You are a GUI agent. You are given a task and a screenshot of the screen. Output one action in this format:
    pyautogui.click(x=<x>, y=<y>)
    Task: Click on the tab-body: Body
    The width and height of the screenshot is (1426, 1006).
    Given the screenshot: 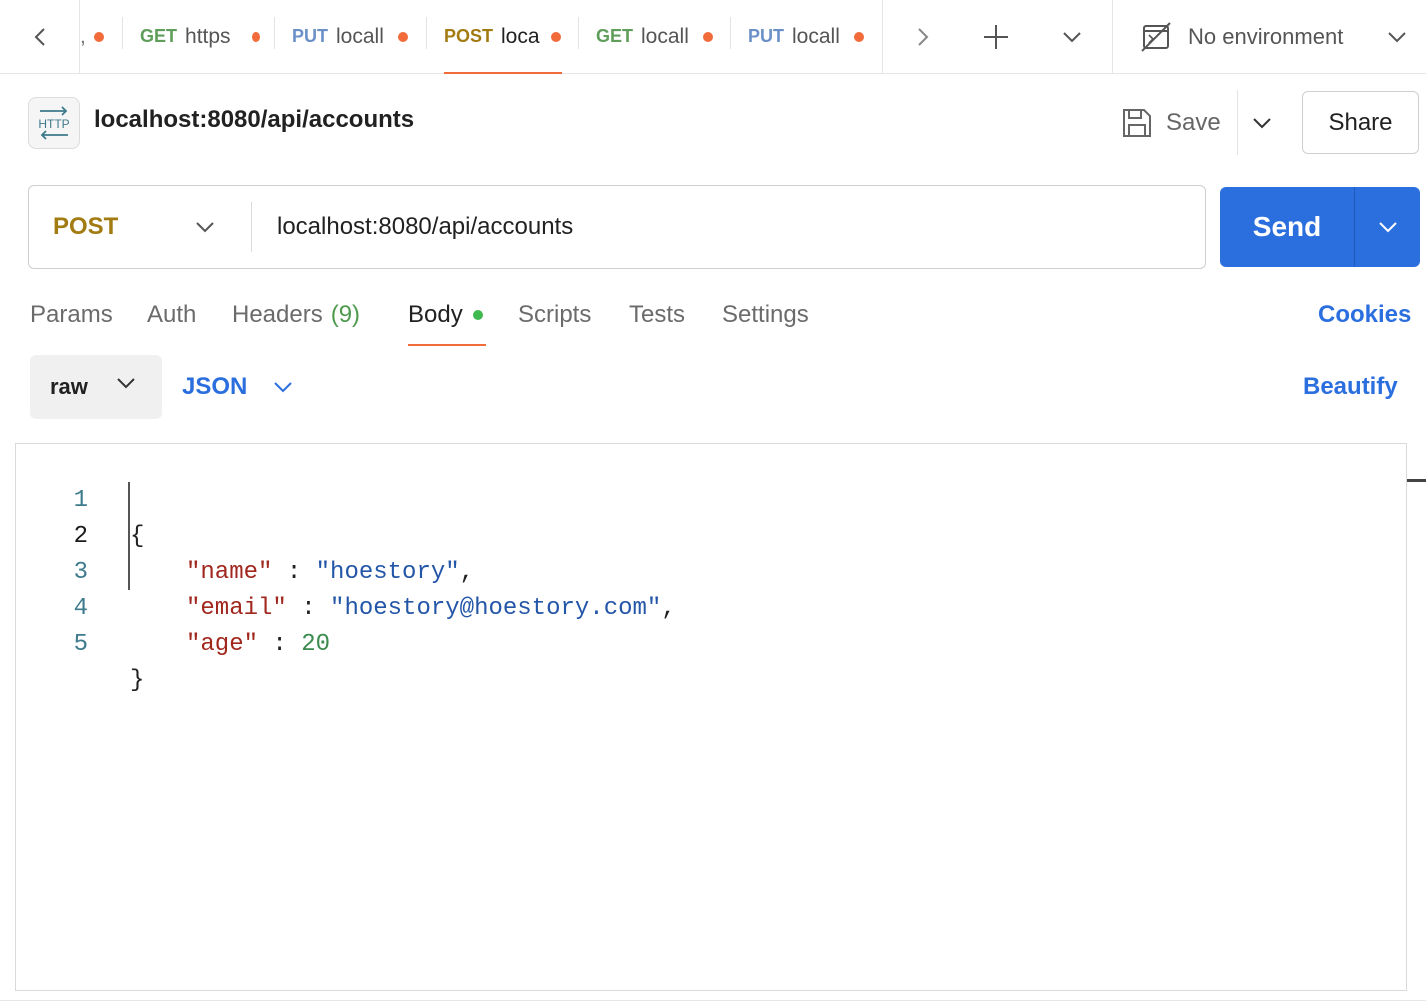 What is the action you would take?
    pyautogui.click(x=445, y=315)
    